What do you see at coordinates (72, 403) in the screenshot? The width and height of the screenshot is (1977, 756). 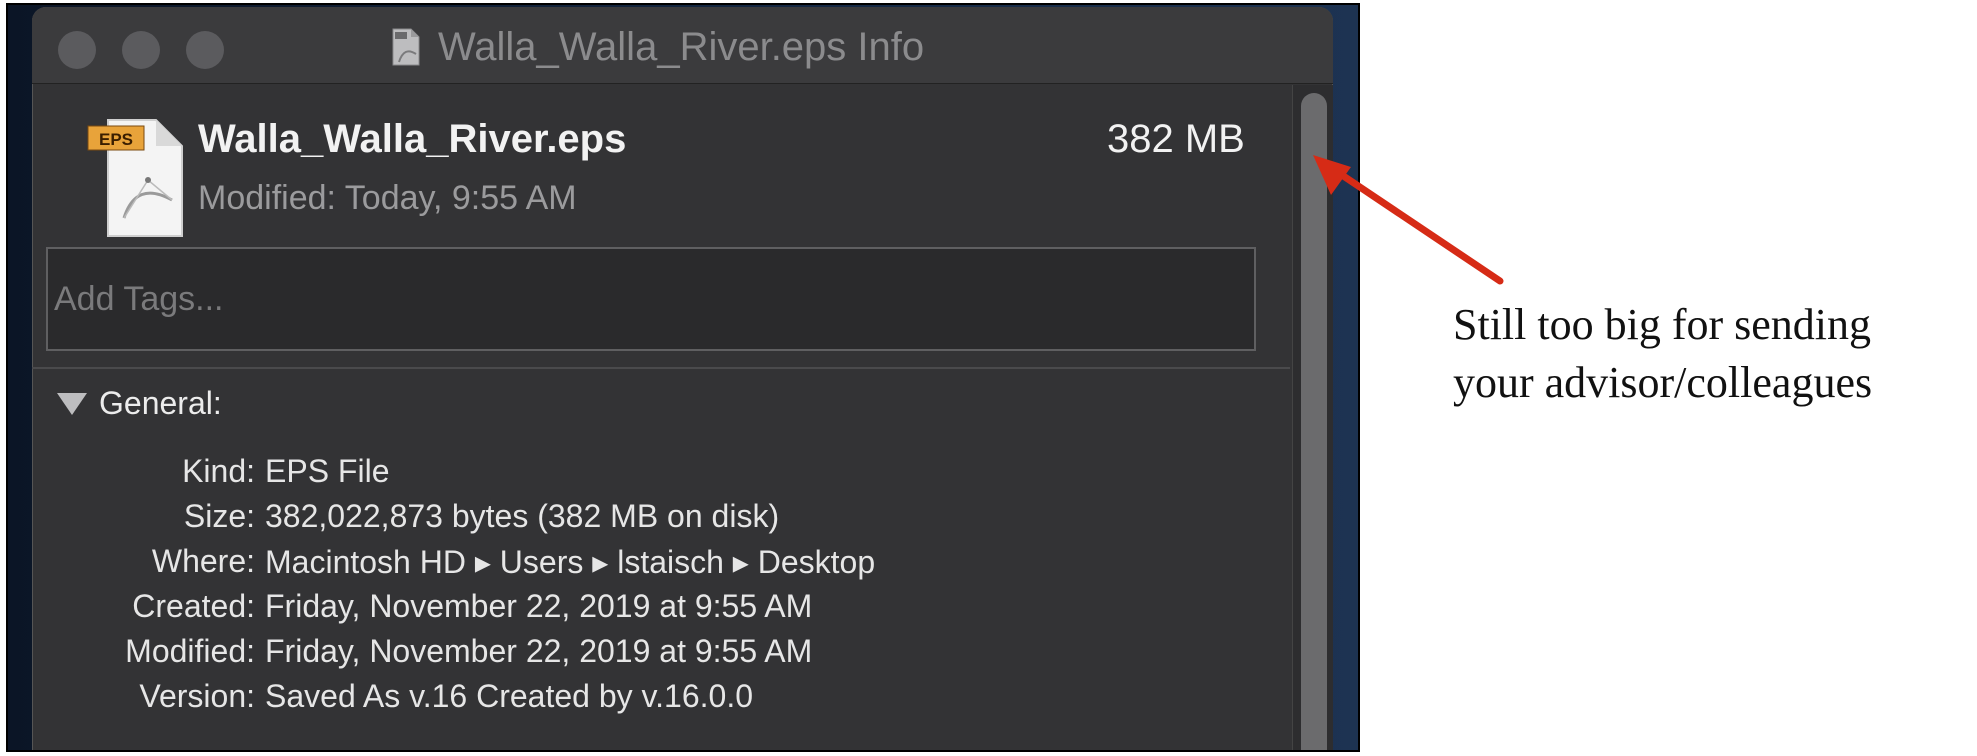 I see `disclosure-triangle-icon` at bounding box center [72, 403].